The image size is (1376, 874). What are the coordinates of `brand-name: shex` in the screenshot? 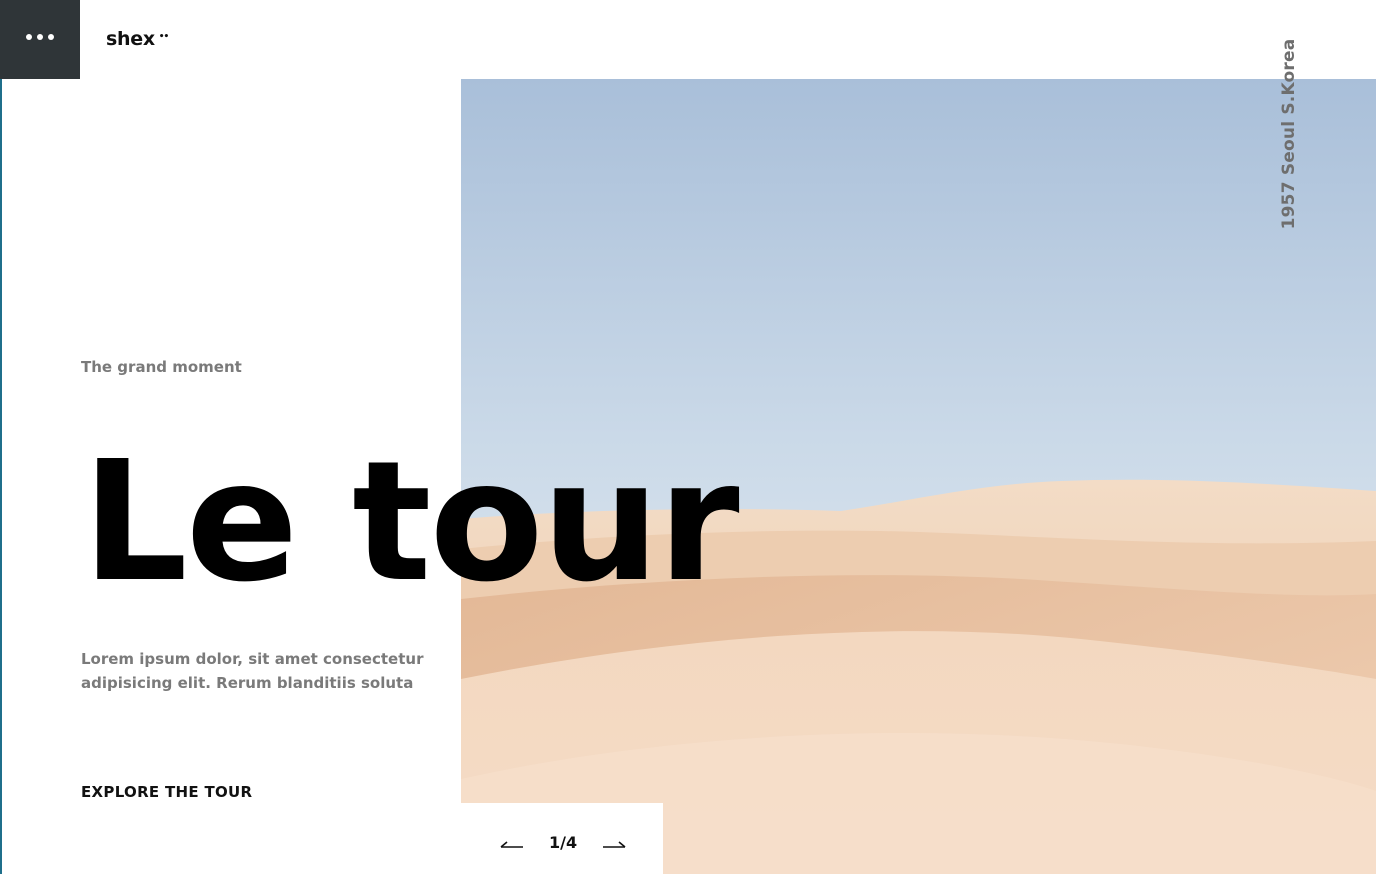 It's located at (130, 39).